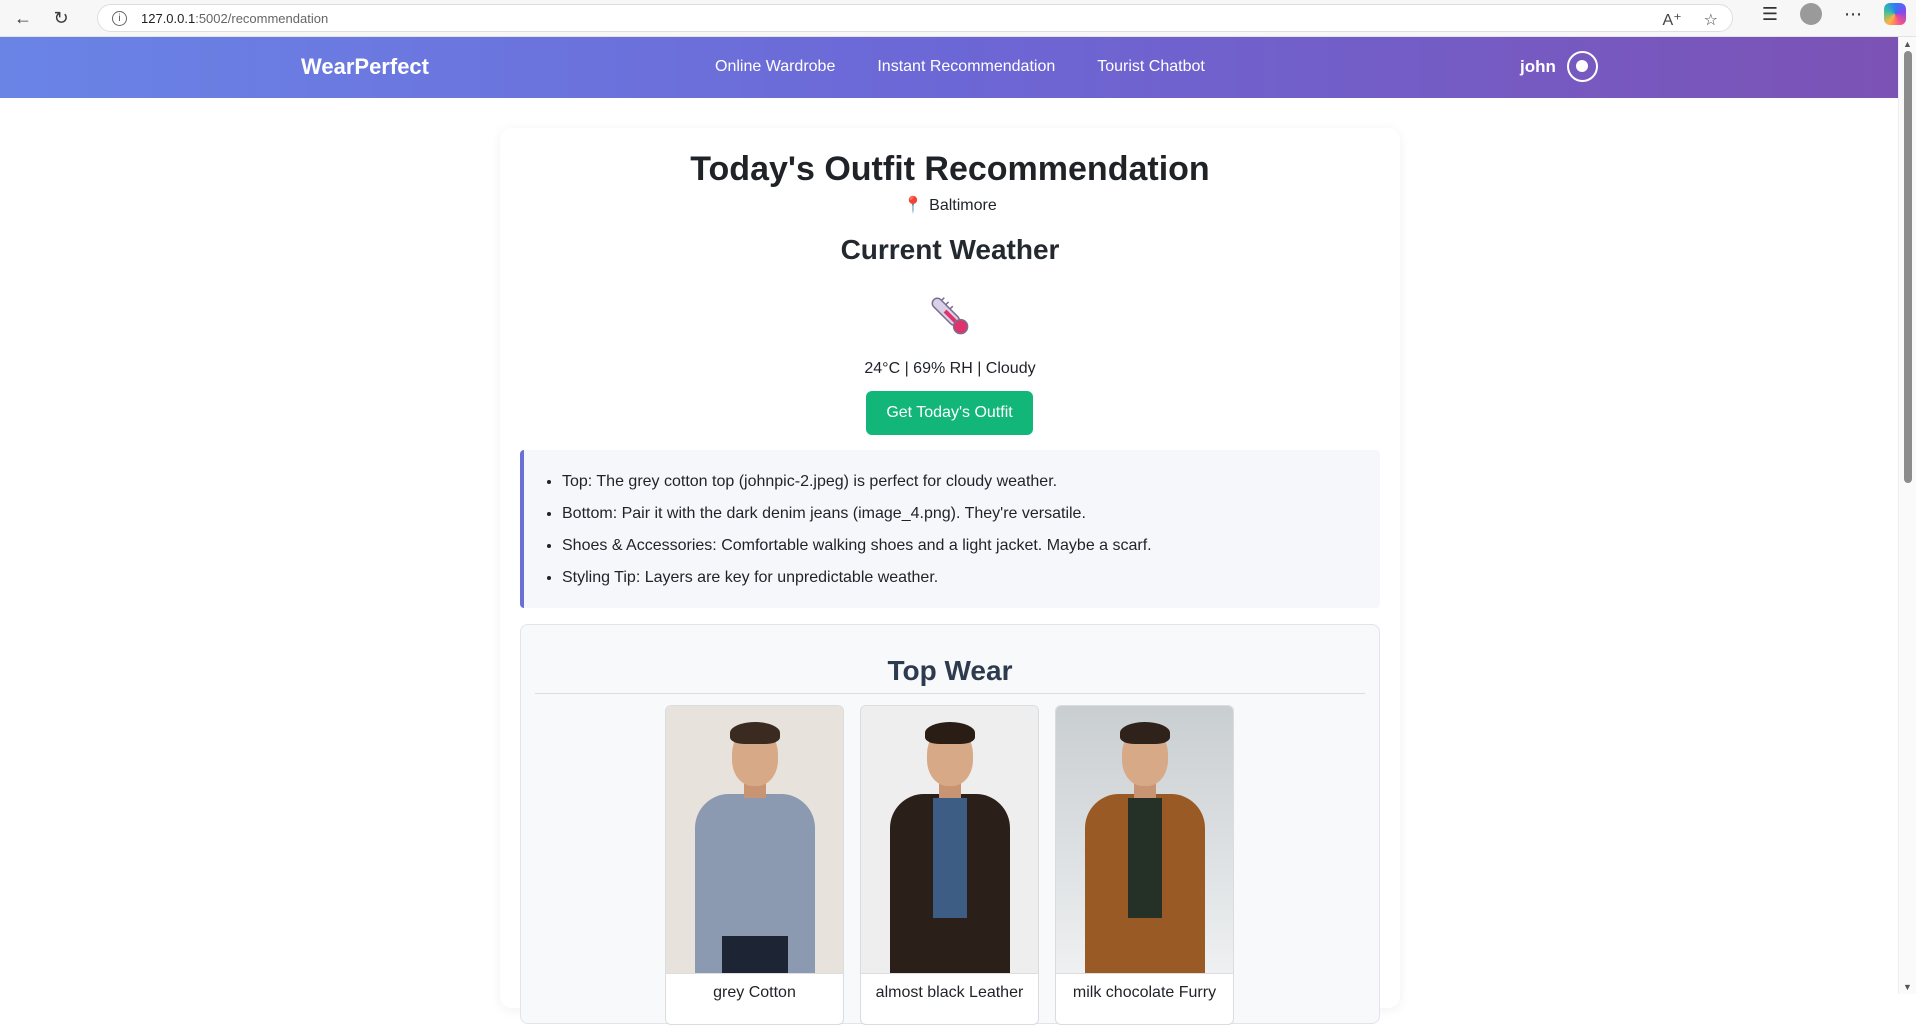 Image resolution: width=1916 pixels, height=1025 pixels. What do you see at coordinates (1853, 14) in the screenshot?
I see `more-menu-icon: ⋯` at bounding box center [1853, 14].